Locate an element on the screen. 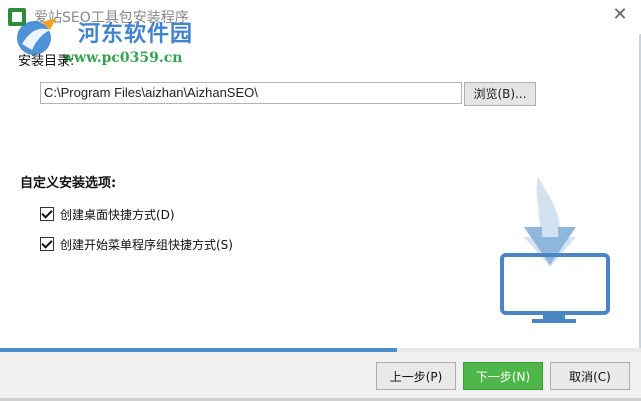 The height and width of the screenshot is (401, 641). prev-button: 上一步(P) is located at coordinates (416, 376).